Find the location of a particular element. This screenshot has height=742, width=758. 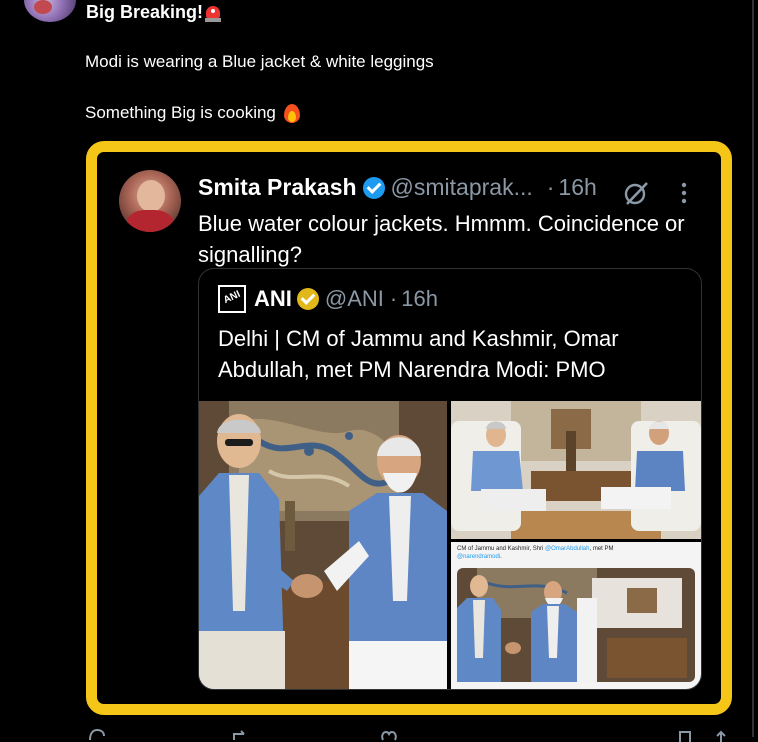

repost-icon is located at coordinates (241, 735).